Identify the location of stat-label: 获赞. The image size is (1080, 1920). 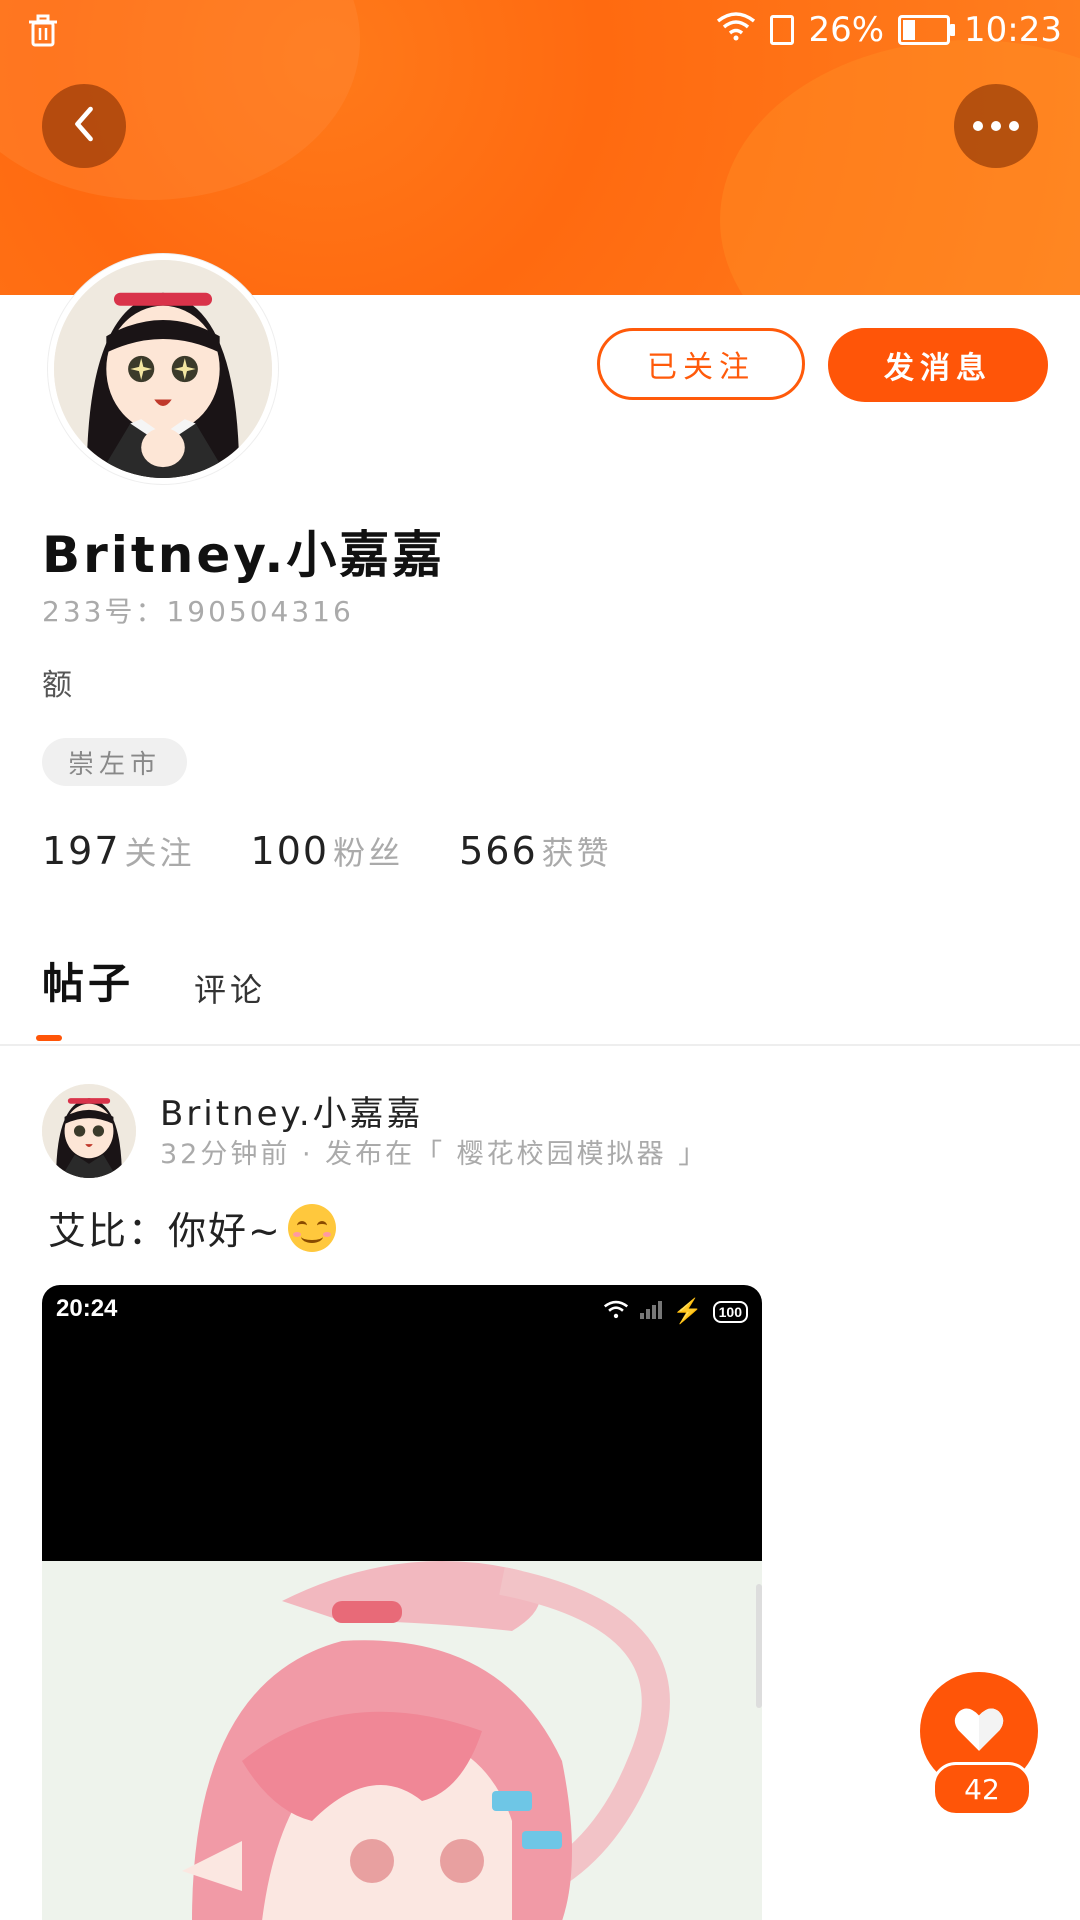
(576, 853).